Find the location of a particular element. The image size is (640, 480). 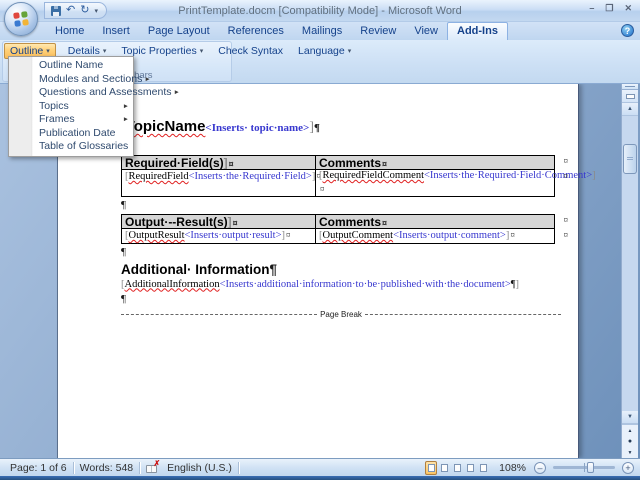

zoom-slider-thumb is located at coordinates (591, 467).